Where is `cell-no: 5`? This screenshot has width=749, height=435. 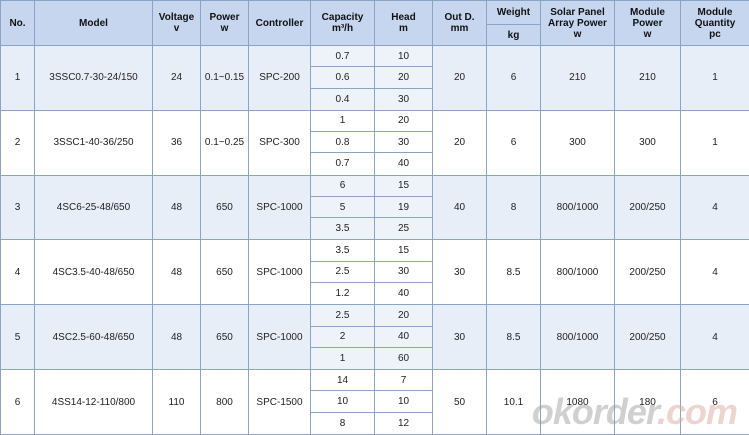 cell-no: 5 is located at coordinates (17, 337).